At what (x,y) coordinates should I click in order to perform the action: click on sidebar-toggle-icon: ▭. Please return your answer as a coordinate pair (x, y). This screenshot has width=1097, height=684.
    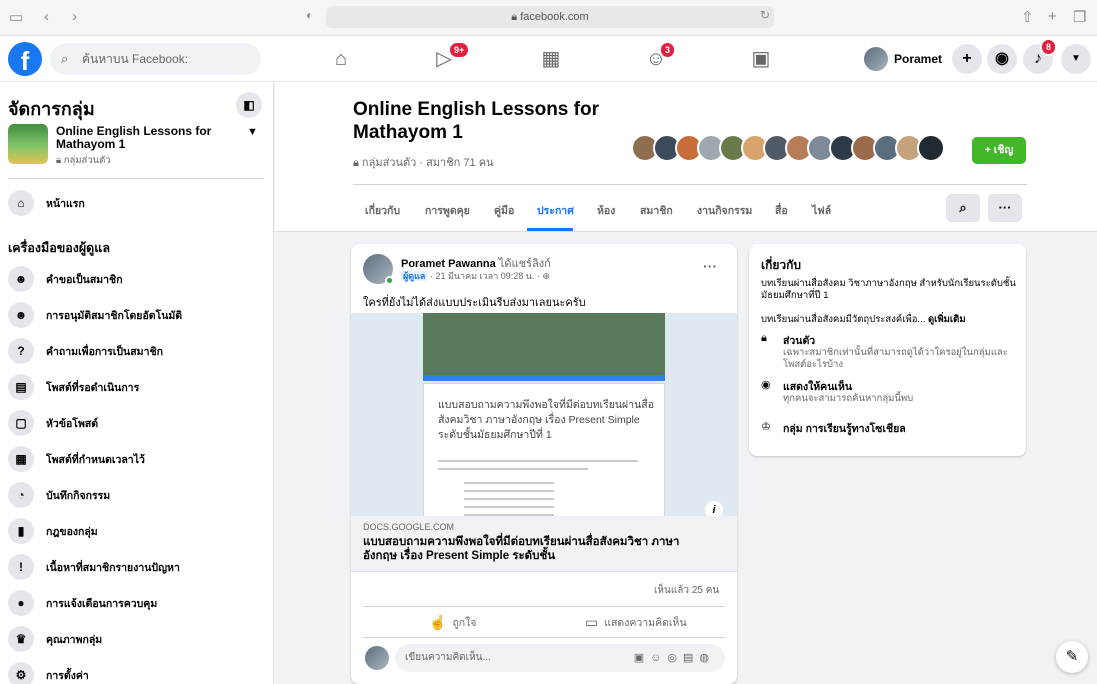
    Looking at the image, I should click on (16, 17).